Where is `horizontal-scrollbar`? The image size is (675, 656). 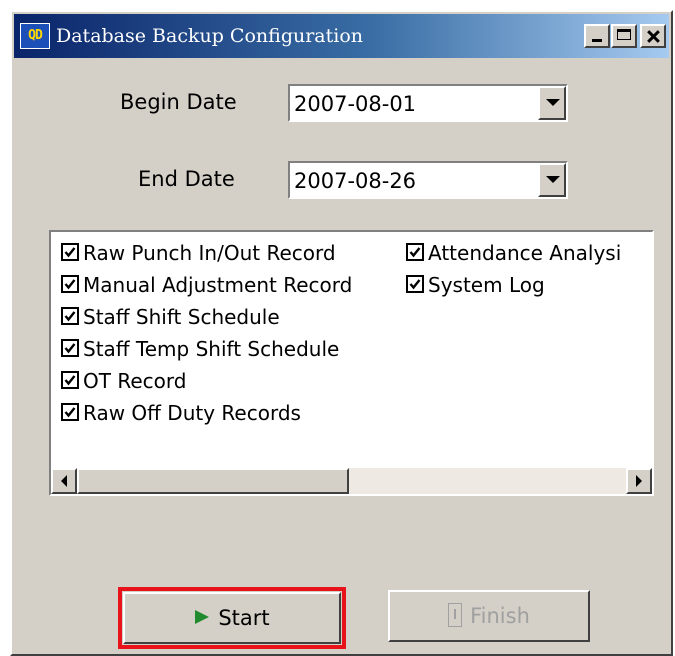
horizontal-scrollbar is located at coordinates (351, 481).